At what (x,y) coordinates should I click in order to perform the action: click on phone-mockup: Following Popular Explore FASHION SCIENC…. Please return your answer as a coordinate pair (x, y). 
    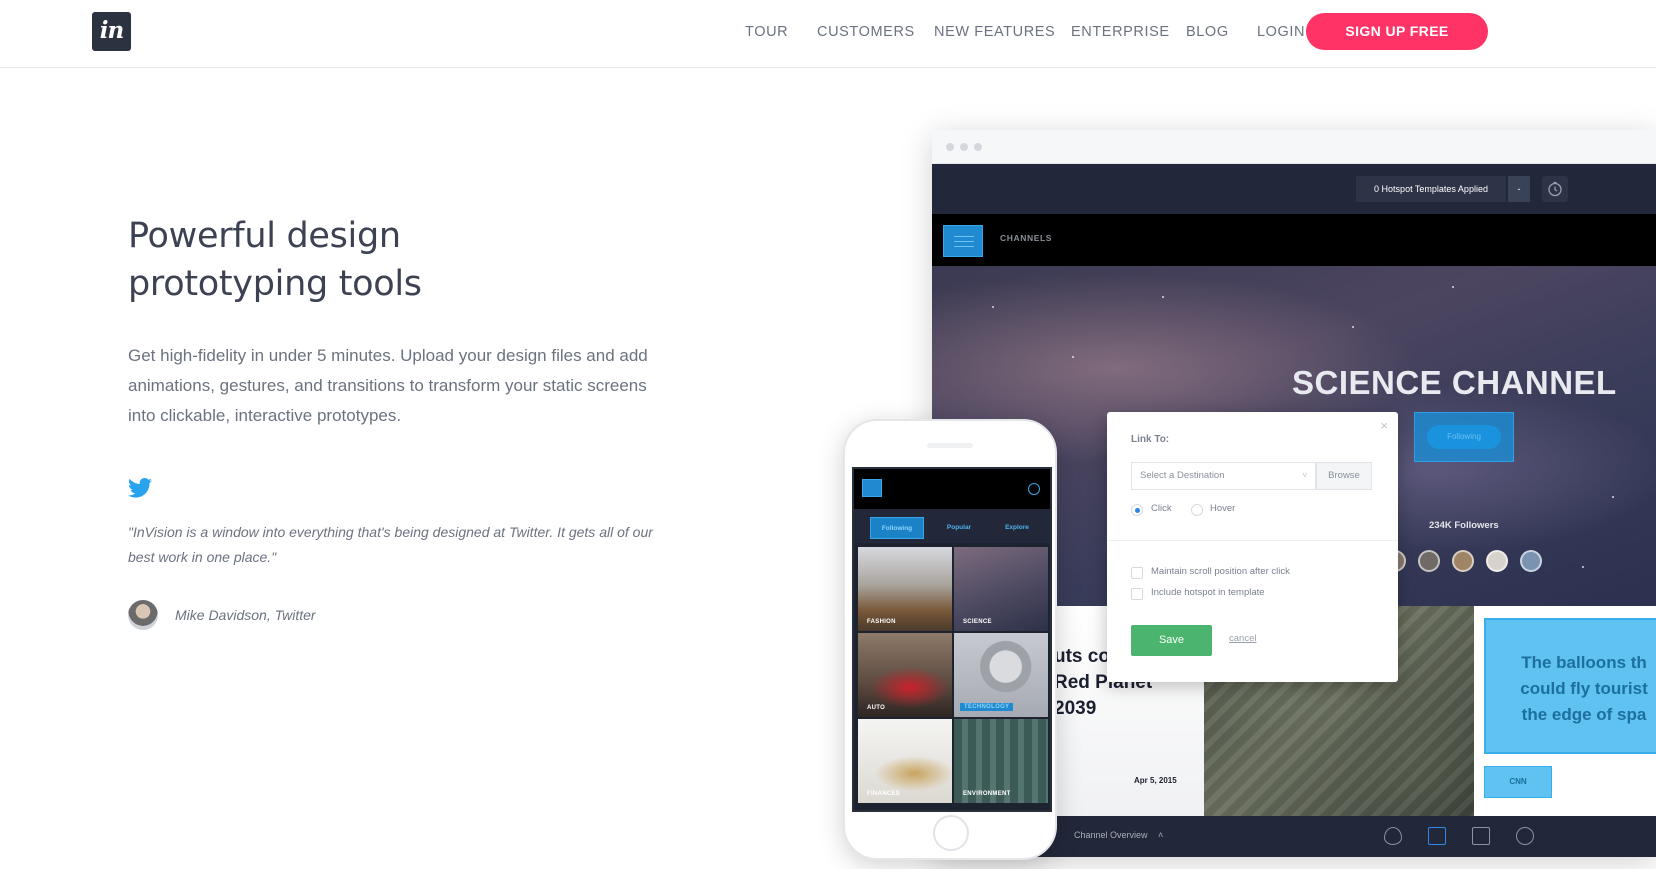
    Looking at the image, I should click on (950, 639).